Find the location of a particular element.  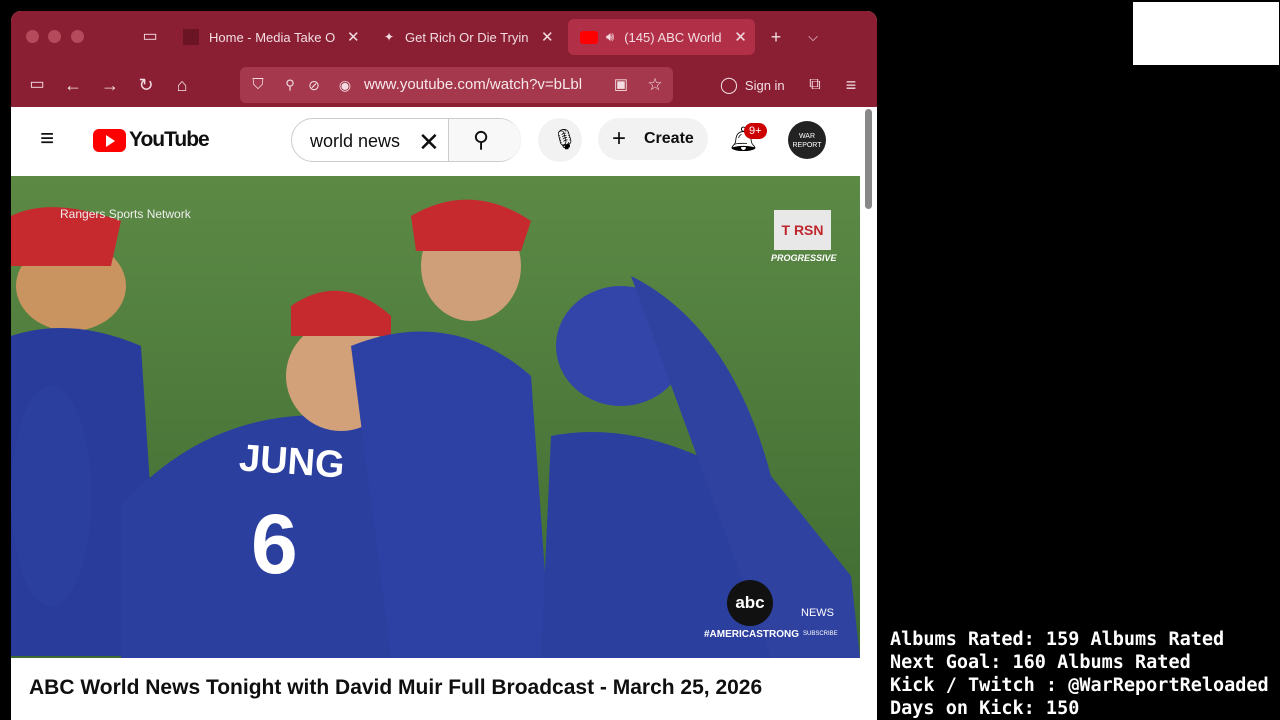

tab-abc-world: 🔊︎ (145) ABC World ✕ is located at coordinates (661, 37).